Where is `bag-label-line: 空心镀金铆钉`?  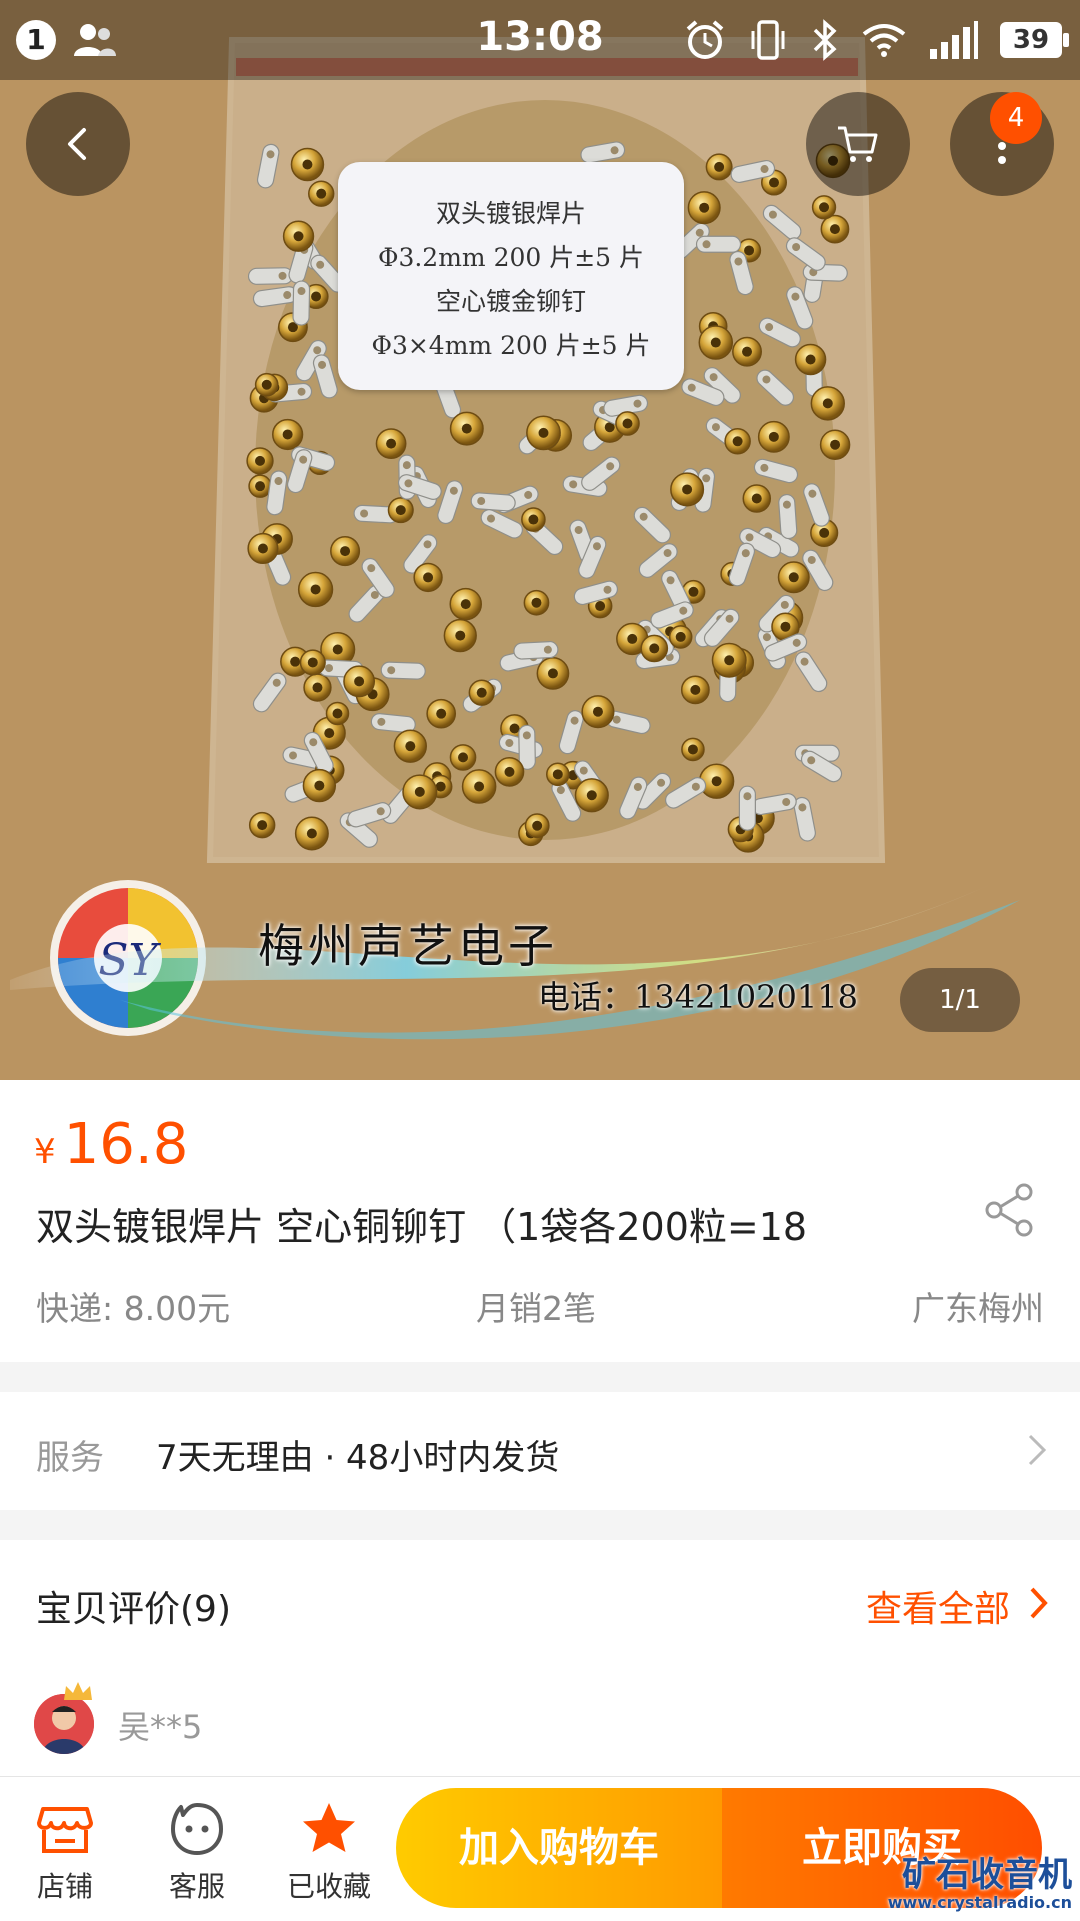 bag-label-line: 空心镀金铆钉 is located at coordinates (510, 301).